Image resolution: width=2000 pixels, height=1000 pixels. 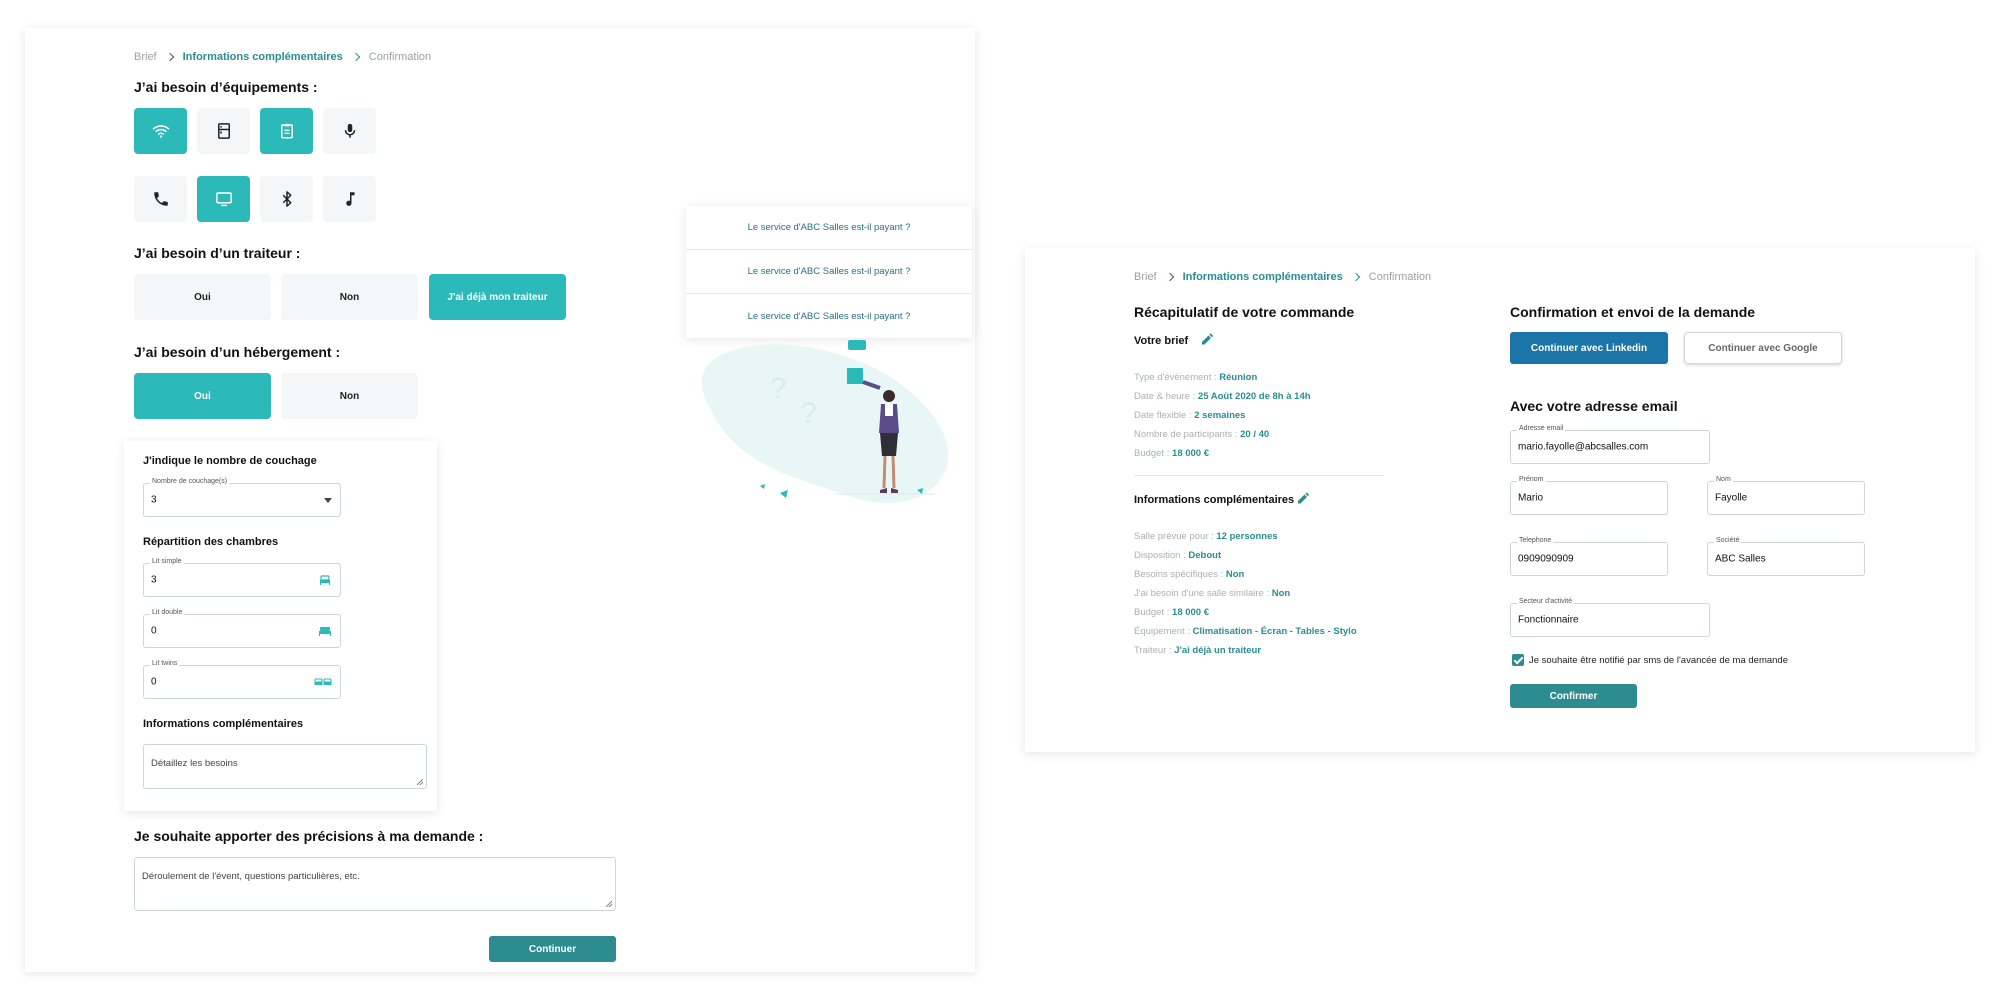 I want to click on lit-simple-value: 3, so click(x=154, y=580).